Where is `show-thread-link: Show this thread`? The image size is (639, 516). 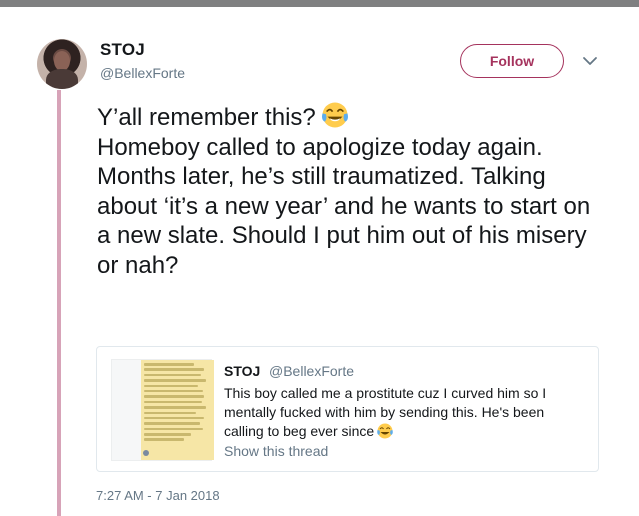 show-thread-link: Show this thread is located at coordinates (276, 451).